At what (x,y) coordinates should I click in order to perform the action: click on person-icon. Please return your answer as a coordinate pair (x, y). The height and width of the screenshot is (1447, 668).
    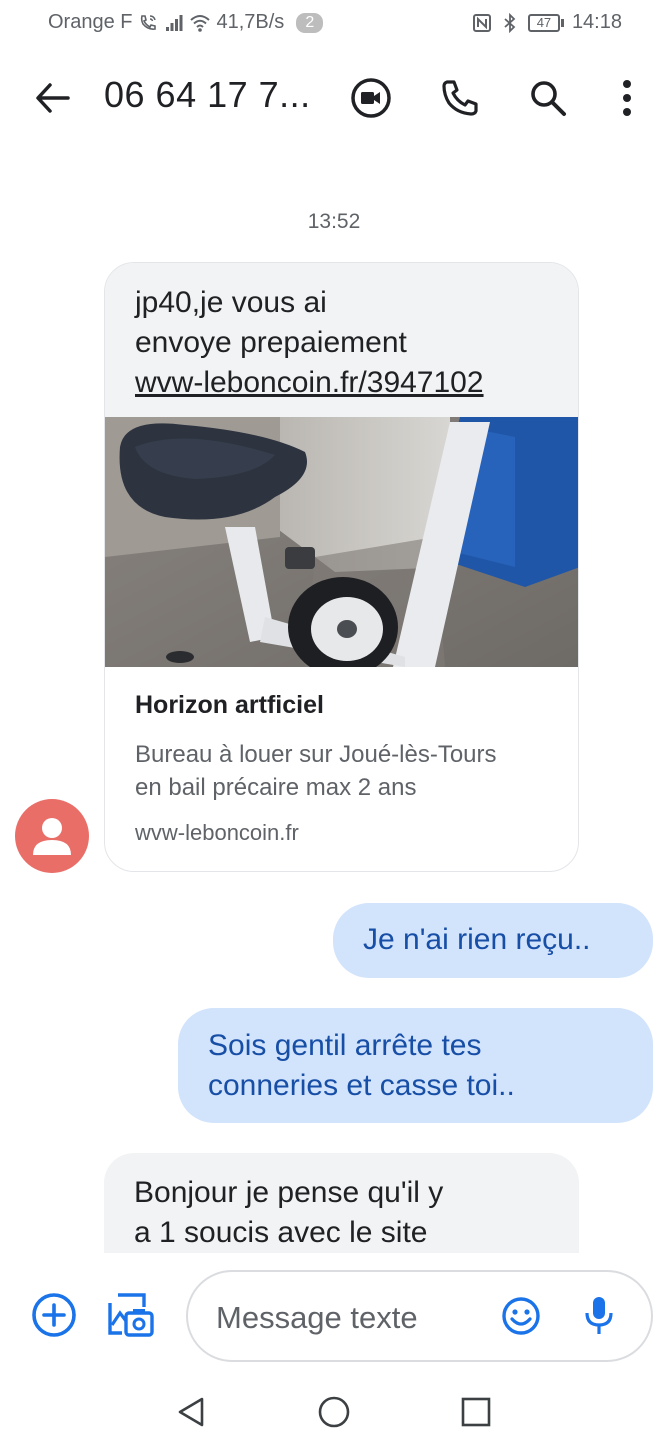
    Looking at the image, I should click on (52, 836).